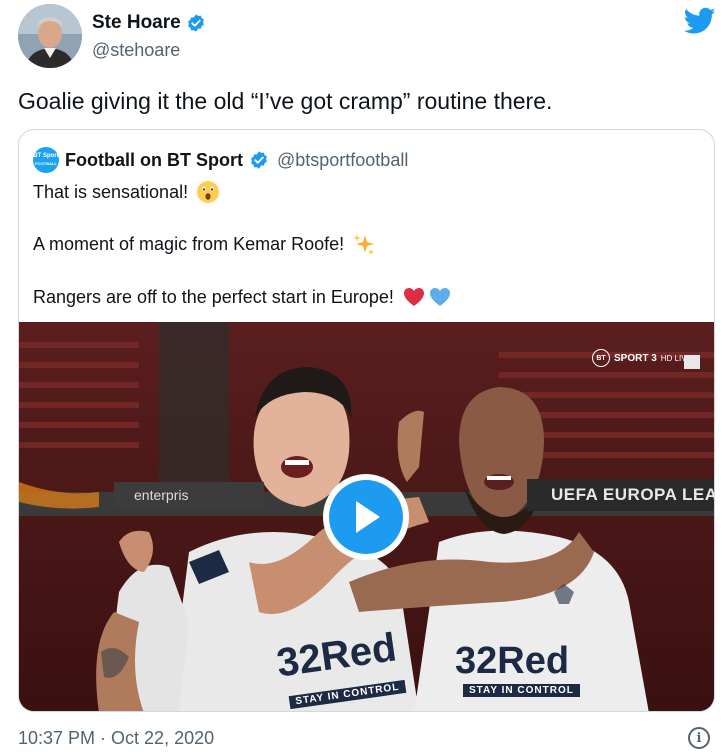  Describe the element at coordinates (512, 661) in the screenshot. I see `sponsor-logo-right: 32Red` at that location.